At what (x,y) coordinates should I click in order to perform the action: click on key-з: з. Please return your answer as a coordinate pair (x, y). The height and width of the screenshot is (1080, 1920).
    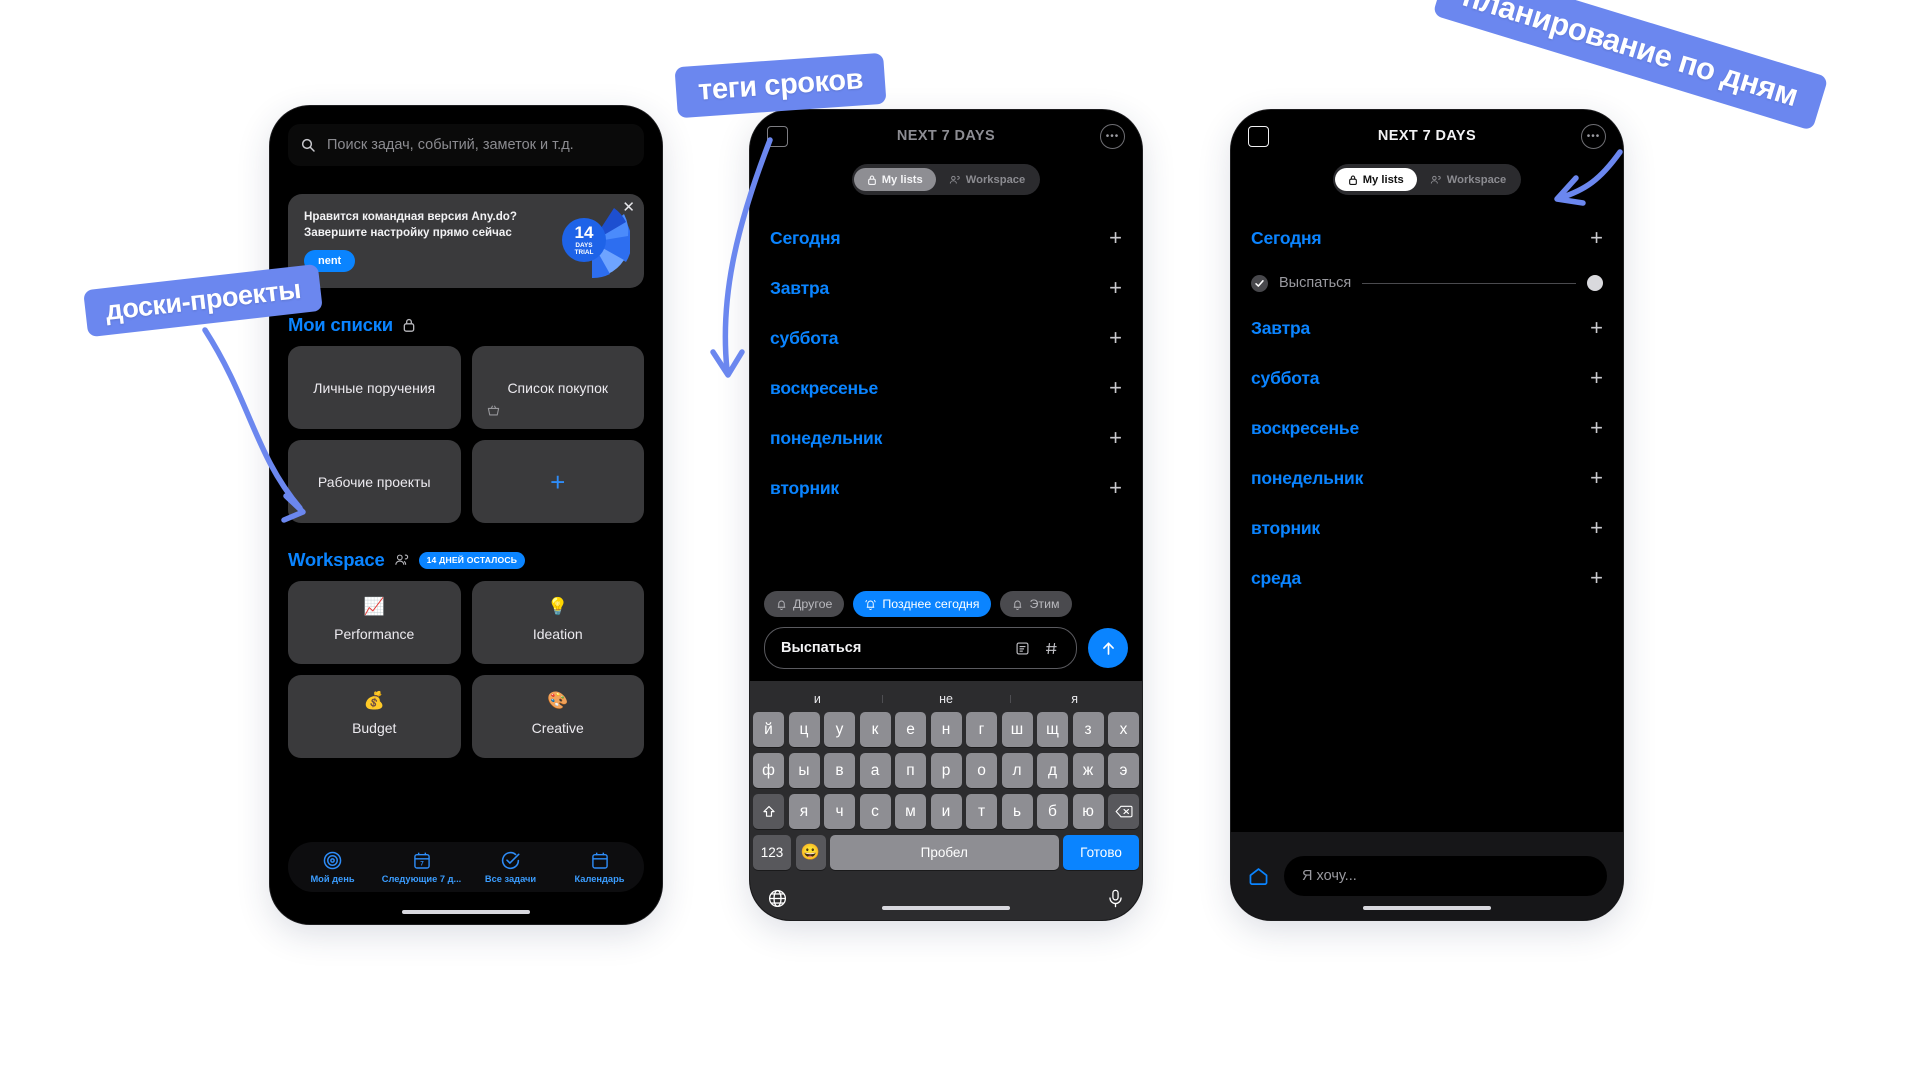
    Looking at the image, I should click on (1088, 729).